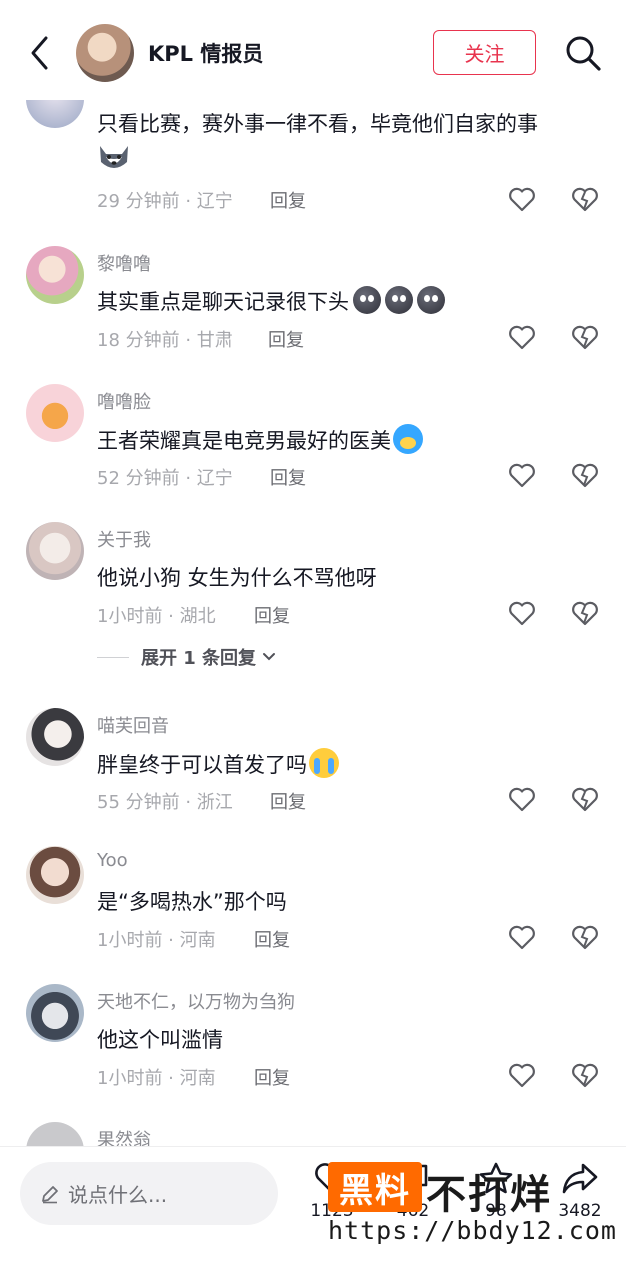 Image resolution: width=626 pixels, height=1280 pixels. What do you see at coordinates (196, 1001) in the screenshot?
I see `username: 天地不仁，以万物为刍狗` at bounding box center [196, 1001].